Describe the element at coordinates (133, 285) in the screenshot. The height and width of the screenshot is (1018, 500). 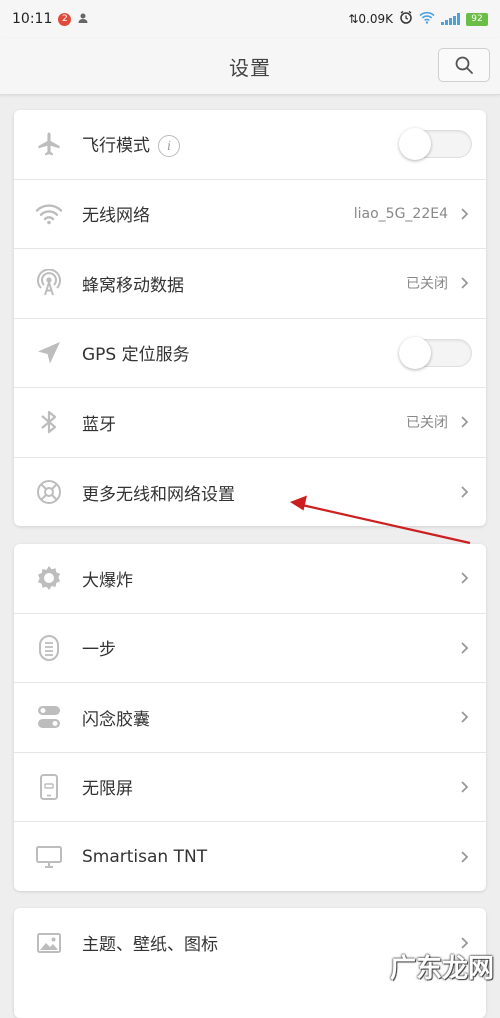
I see `settings-row-label: 蜂窝移动数据` at that location.